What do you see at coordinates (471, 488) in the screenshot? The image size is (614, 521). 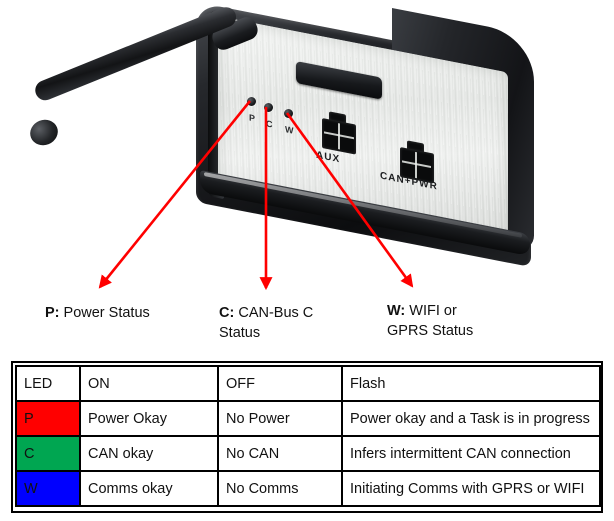 I see `cell-flash-w: Initiating Comms with GPRS or WIFI` at bounding box center [471, 488].